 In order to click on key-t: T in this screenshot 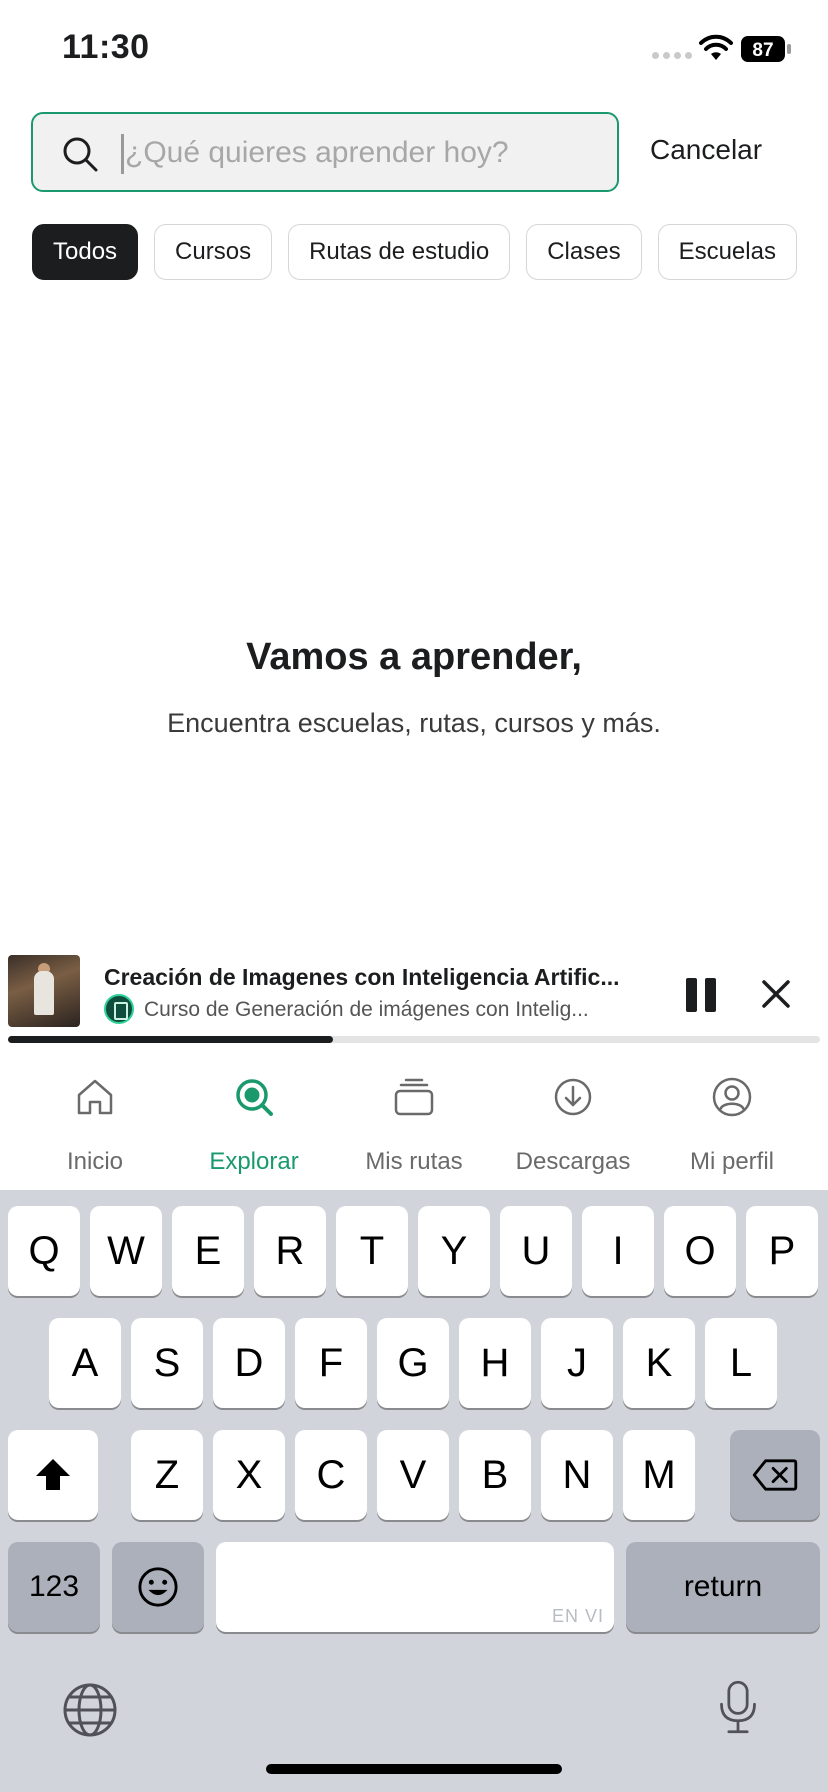, I will do `click(372, 1251)`.